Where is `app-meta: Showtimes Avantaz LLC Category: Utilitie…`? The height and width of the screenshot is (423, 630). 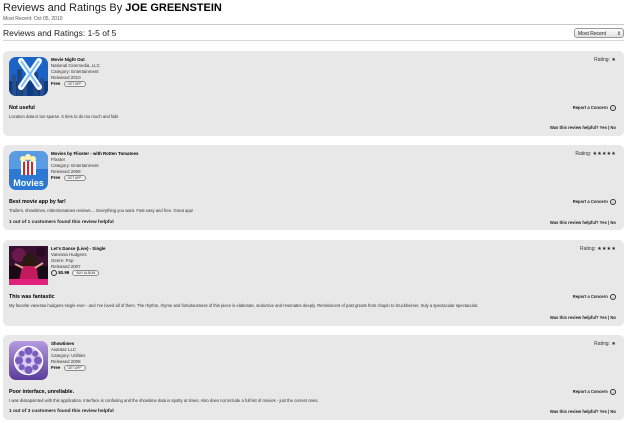 app-meta: Showtimes Avantaz LLC Category: Utilitie… is located at coordinates (68, 356).